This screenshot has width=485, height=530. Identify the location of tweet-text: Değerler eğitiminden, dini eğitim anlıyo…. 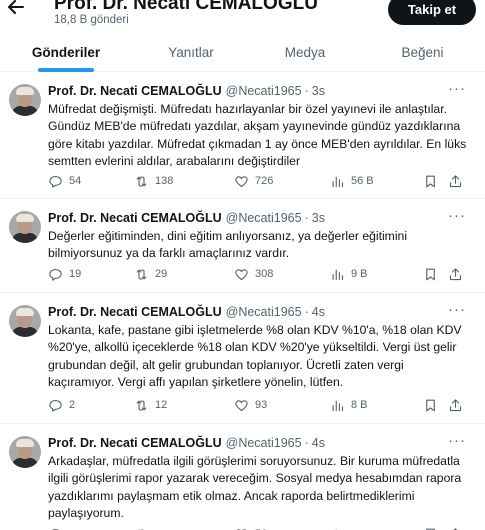
(228, 245).